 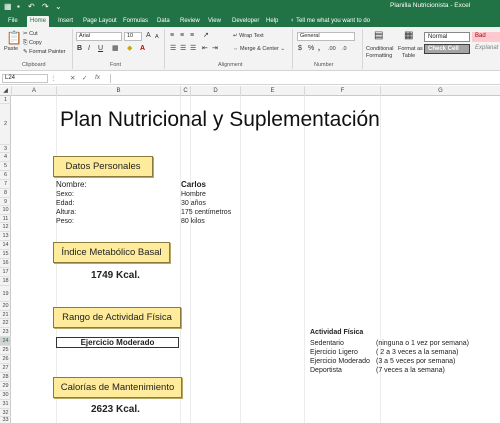 What do you see at coordinates (447, 37) in the screenshot?
I see `style-normal: Normal` at bounding box center [447, 37].